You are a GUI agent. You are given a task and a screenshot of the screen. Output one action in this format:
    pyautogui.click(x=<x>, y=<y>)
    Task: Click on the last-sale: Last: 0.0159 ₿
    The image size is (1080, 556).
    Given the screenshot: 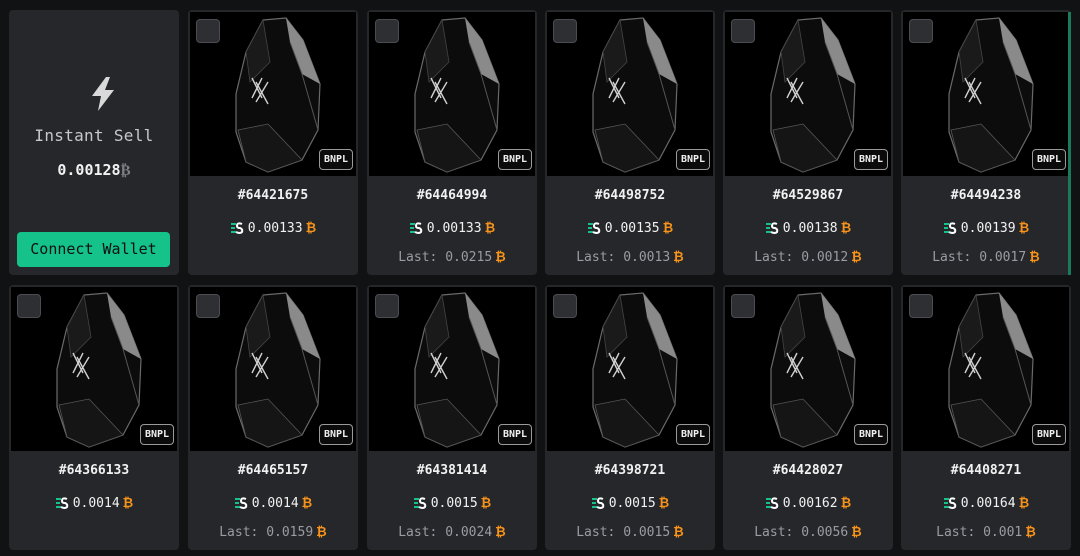 What is the action you would take?
    pyautogui.click(x=273, y=532)
    